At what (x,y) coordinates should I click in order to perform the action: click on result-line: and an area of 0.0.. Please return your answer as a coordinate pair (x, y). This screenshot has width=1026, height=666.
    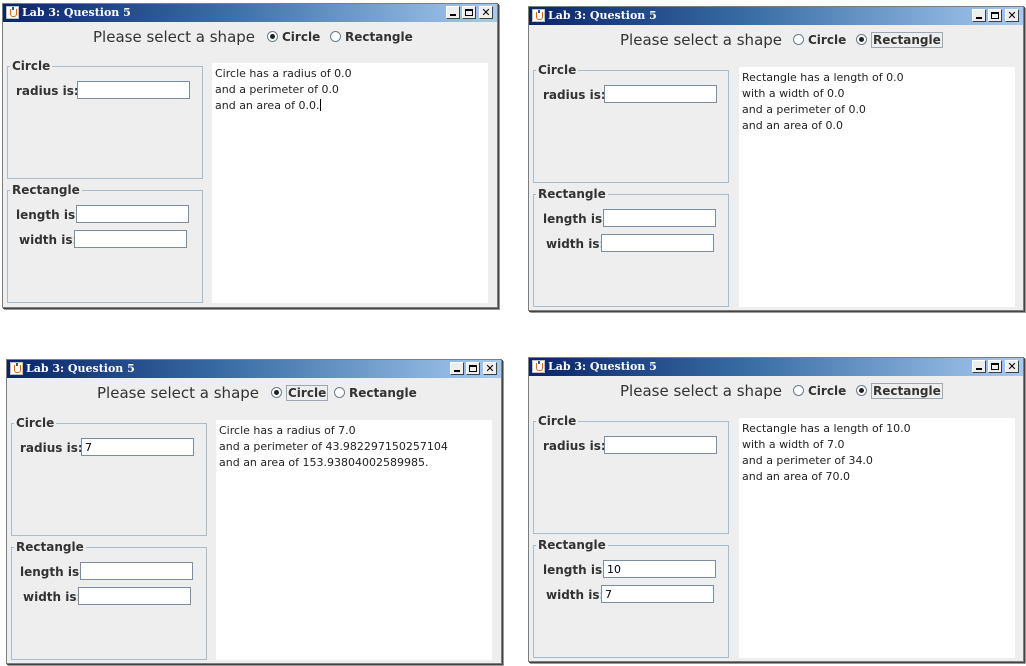
    Looking at the image, I should click on (268, 105).